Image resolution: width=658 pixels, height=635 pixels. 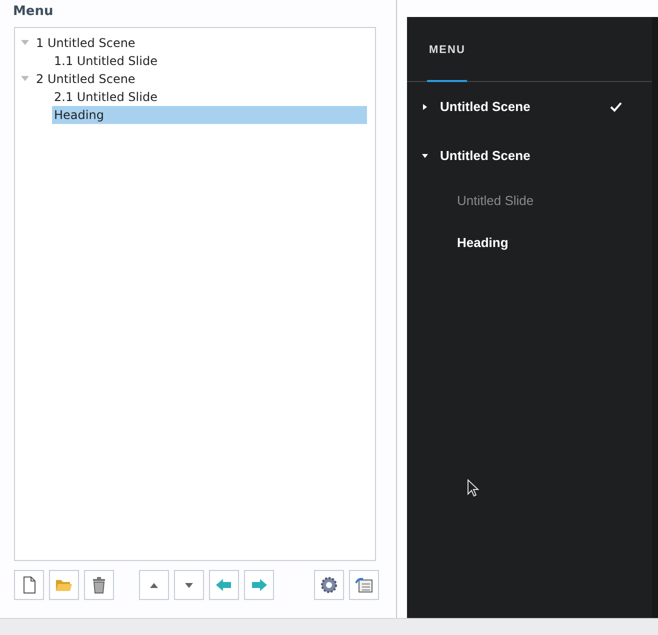 I want to click on tree-item: 2 Untitled Scene, so click(x=86, y=79).